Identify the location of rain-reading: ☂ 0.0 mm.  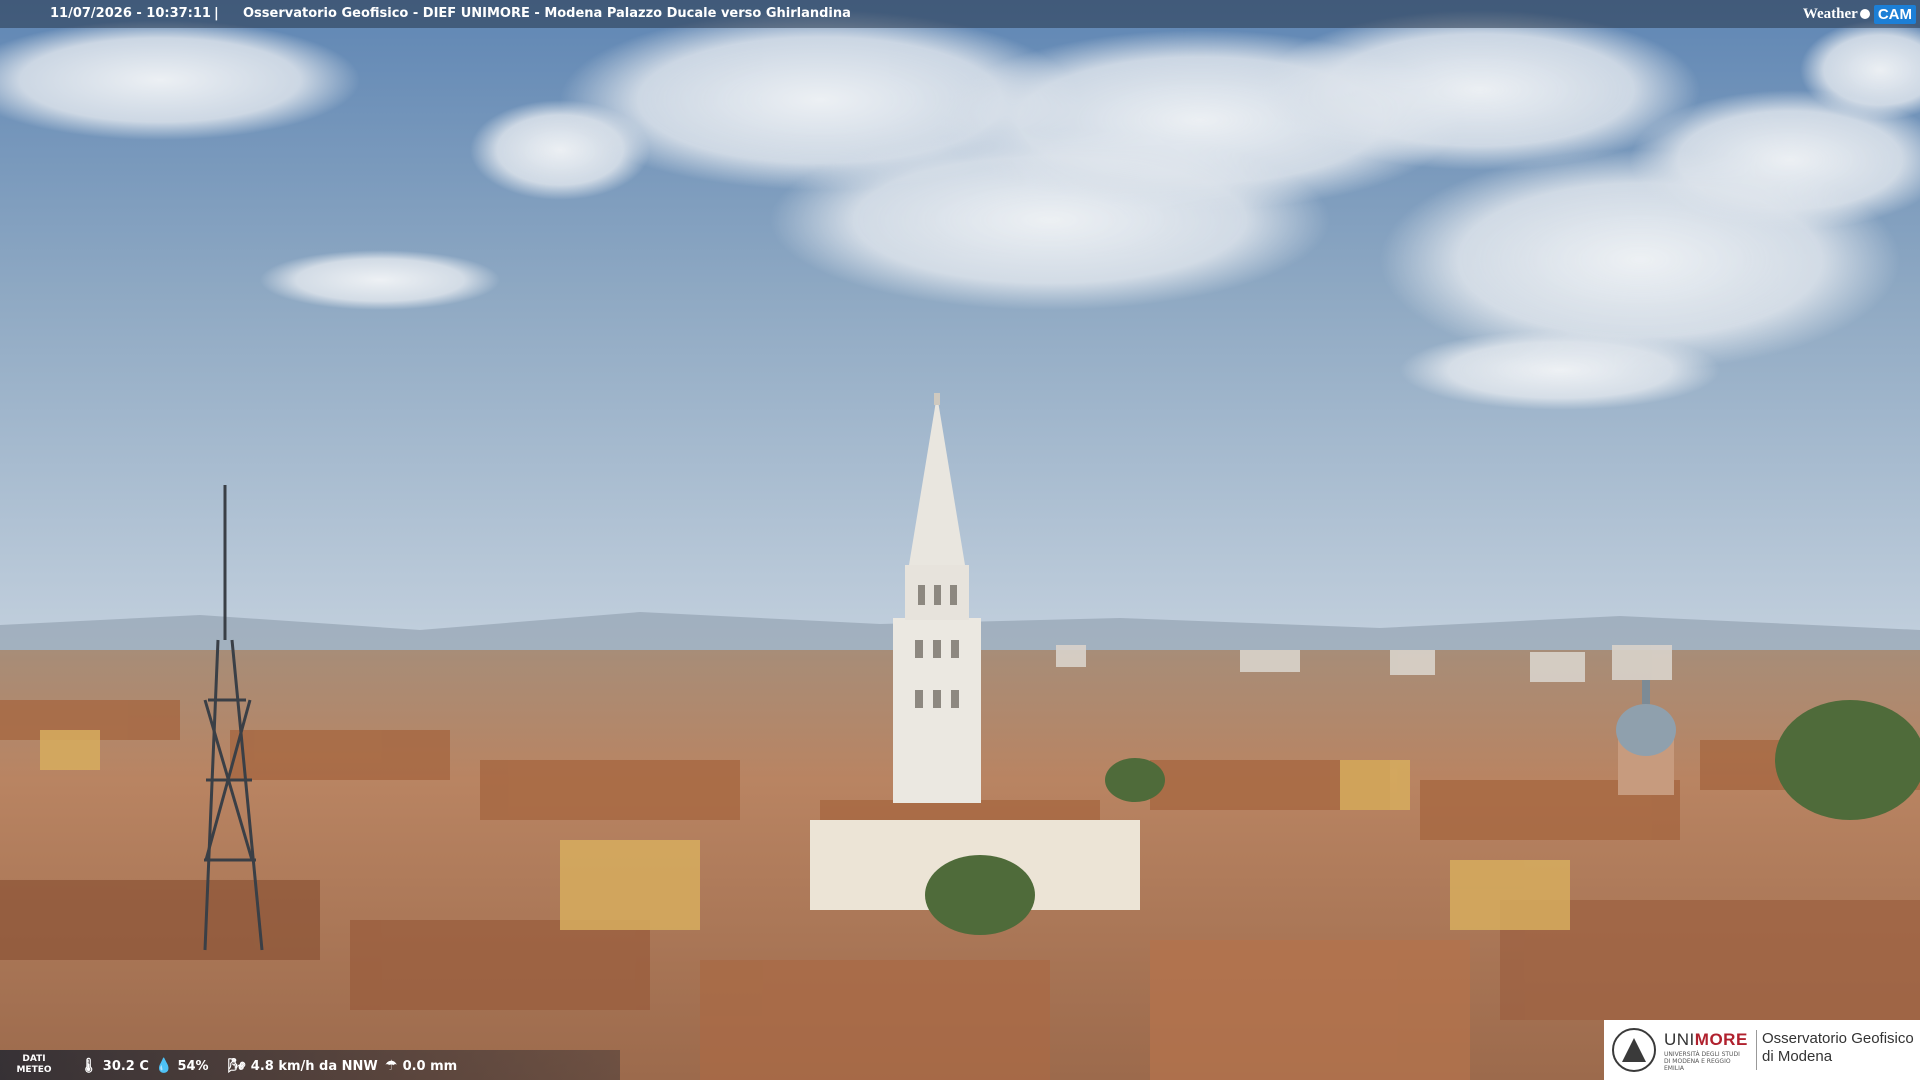
(421, 1066).